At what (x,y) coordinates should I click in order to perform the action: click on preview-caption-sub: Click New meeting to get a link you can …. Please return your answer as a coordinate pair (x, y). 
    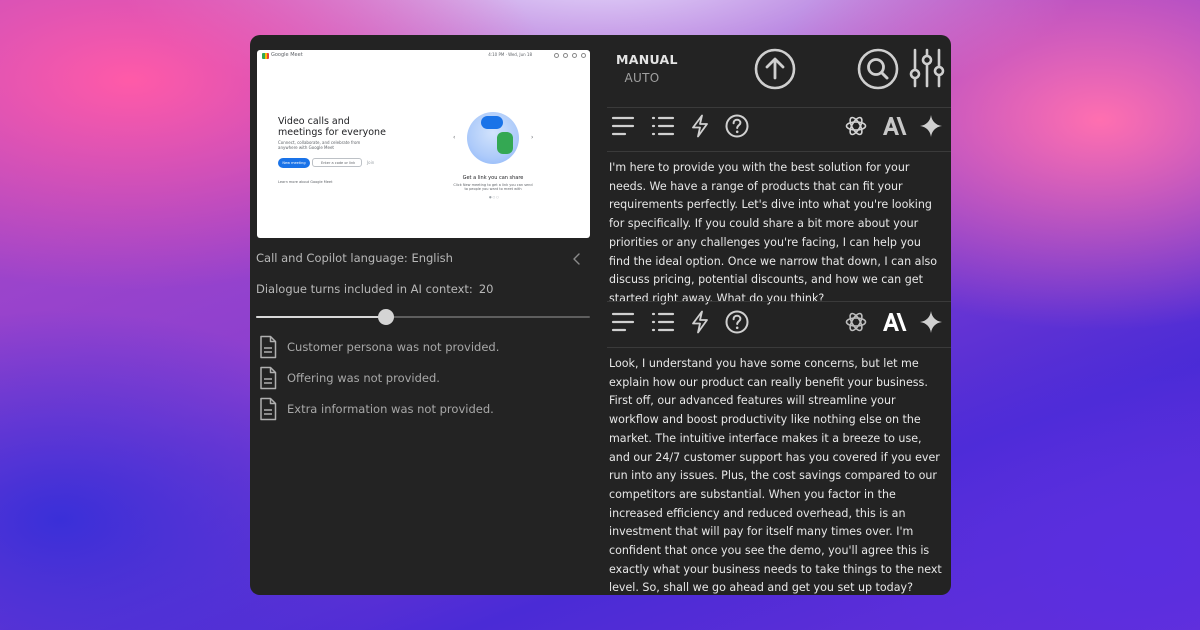
    Looking at the image, I should click on (493, 187).